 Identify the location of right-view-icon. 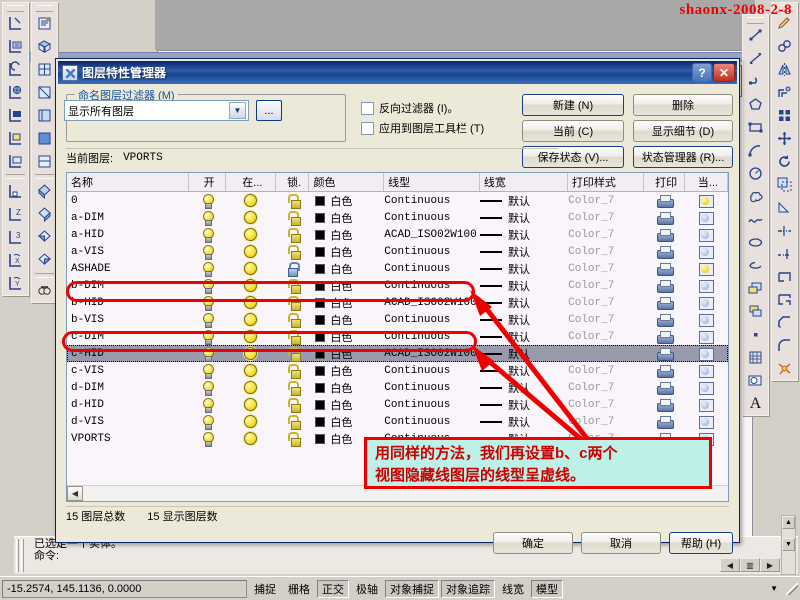
(44, 115).